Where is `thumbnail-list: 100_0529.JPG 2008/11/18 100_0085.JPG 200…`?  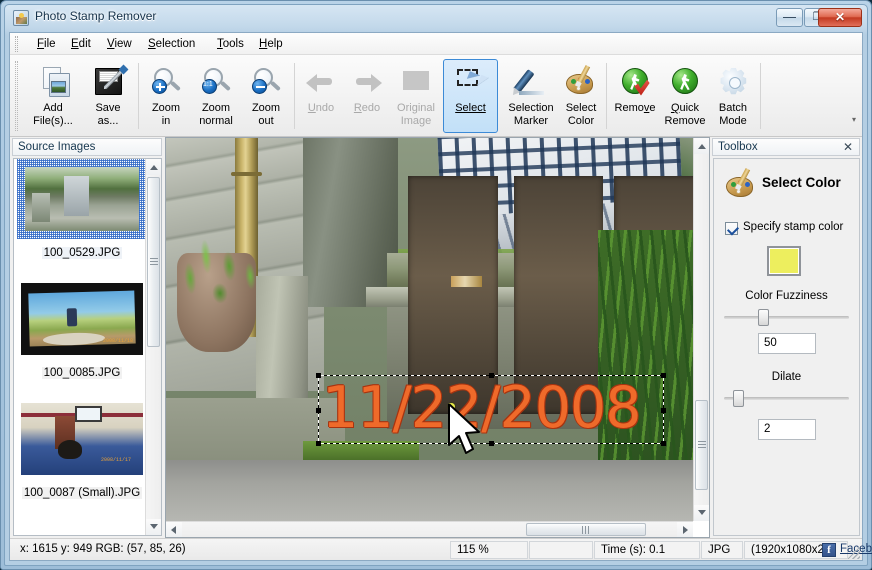 thumbnail-list: 100_0529.JPG 2008/11/18 100_0085.JPG 200… is located at coordinates (87, 347).